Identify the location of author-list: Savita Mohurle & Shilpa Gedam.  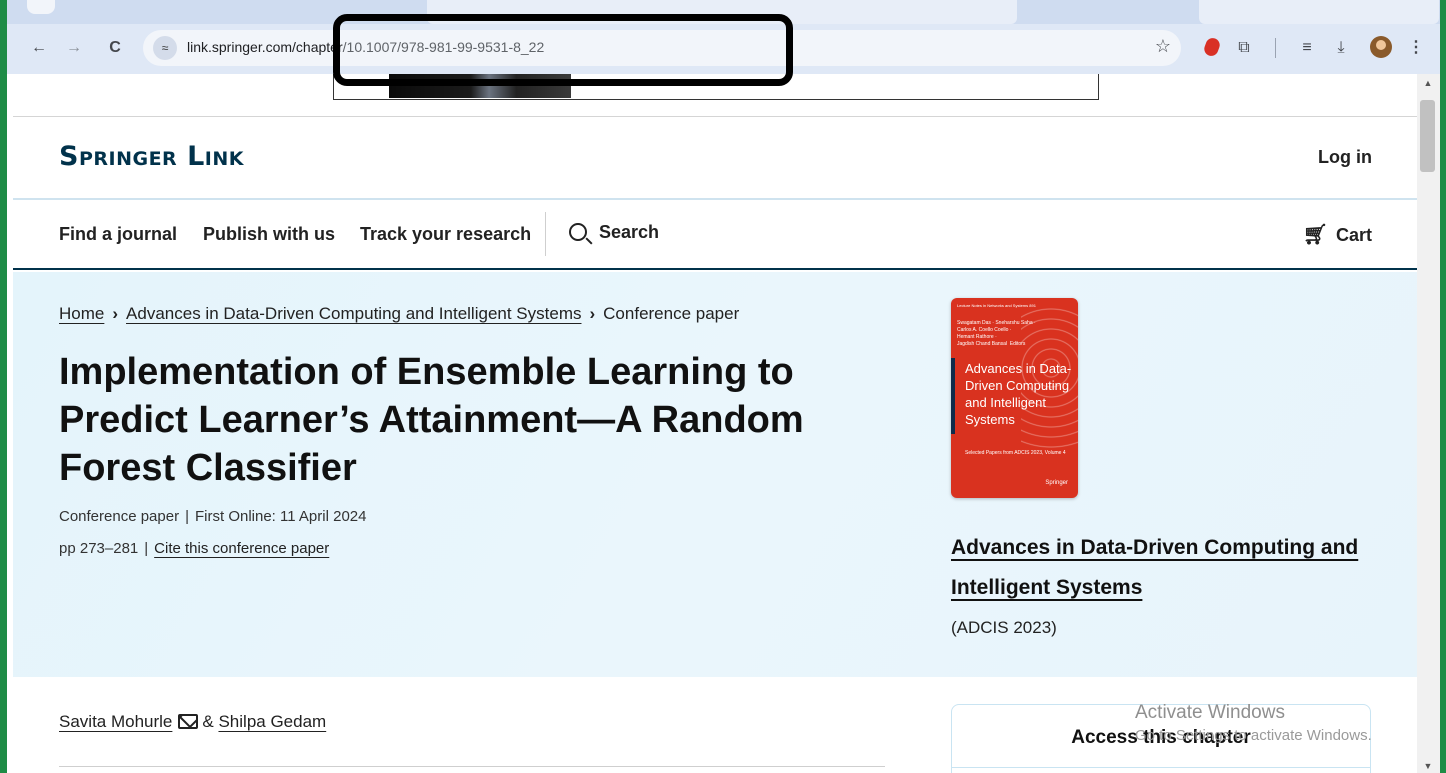
(192, 722).